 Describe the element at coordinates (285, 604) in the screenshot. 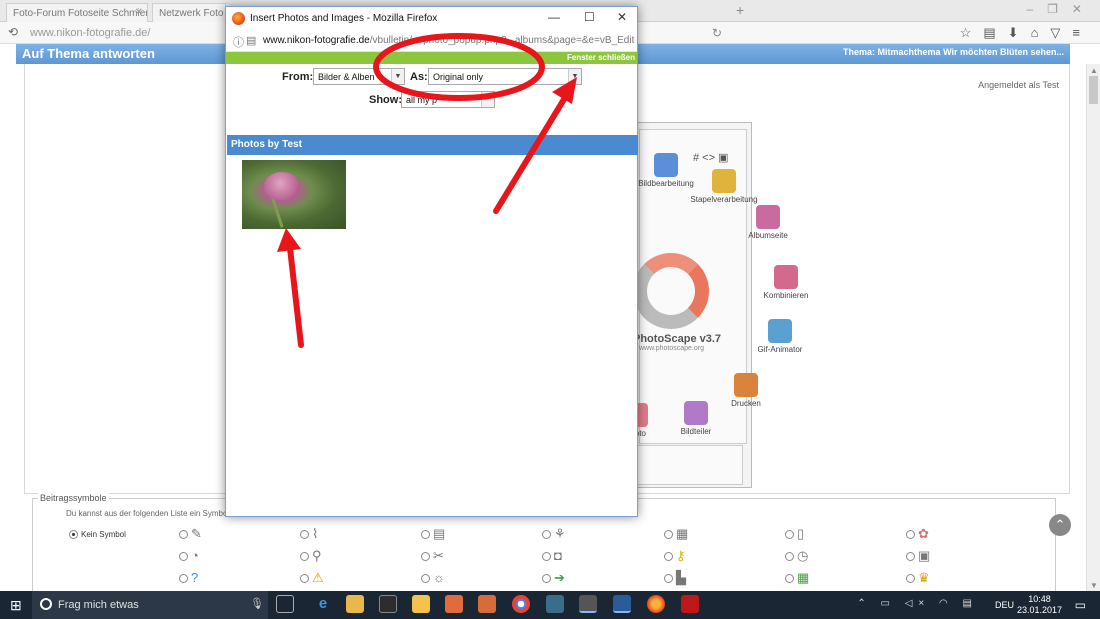

I see `task-view-icon` at that location.